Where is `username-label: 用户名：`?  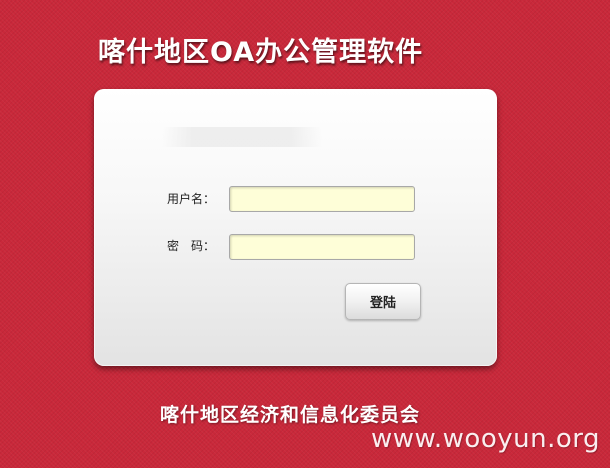 username-label: 用户名： is located at coordinates (191, 199).